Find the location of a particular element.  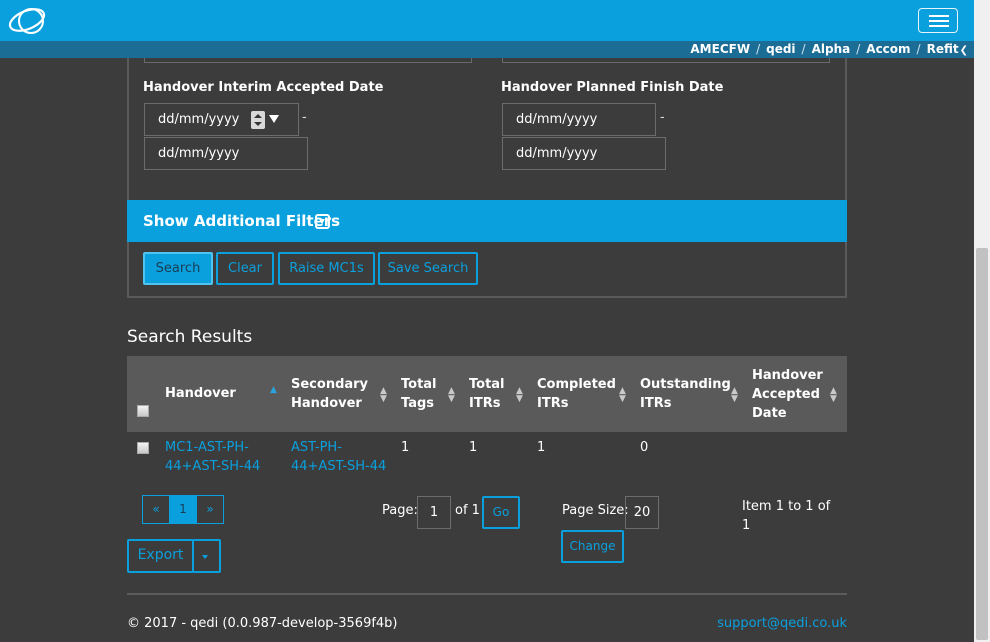

column-header-handover: Handover is located at coordinates (200, 393).